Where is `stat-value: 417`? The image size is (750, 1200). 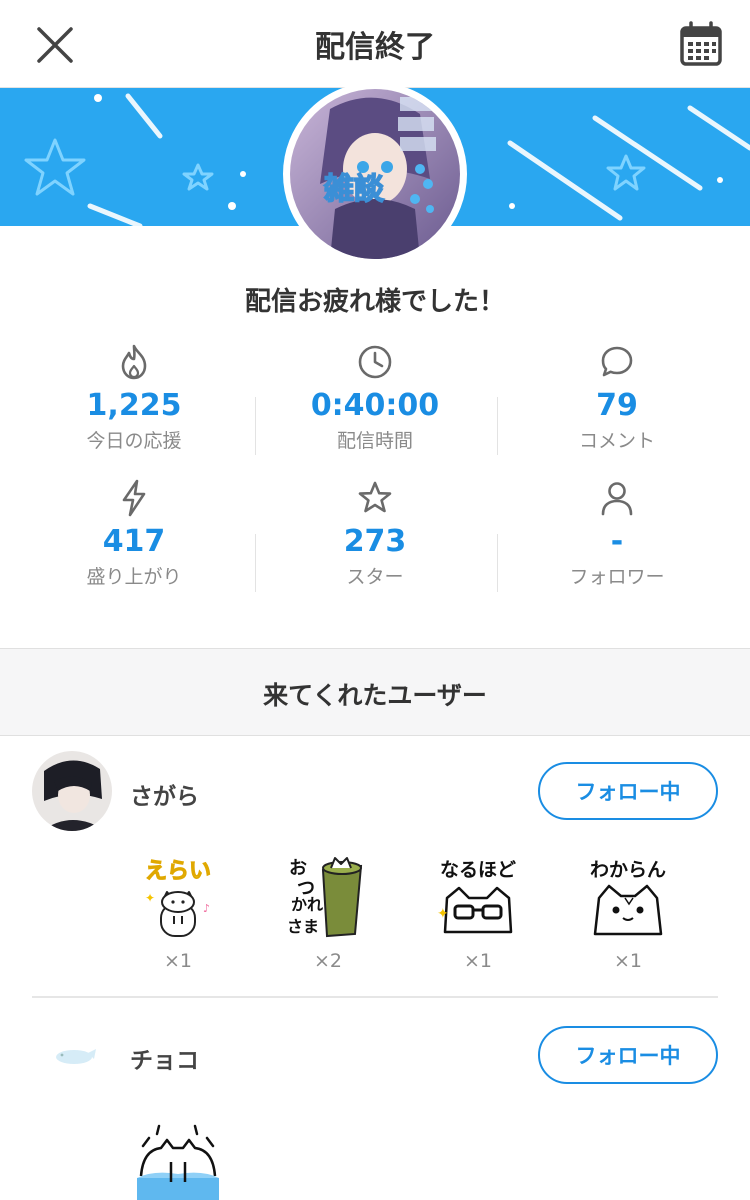 stat-value: 417 is located at coordinates (134, 541).